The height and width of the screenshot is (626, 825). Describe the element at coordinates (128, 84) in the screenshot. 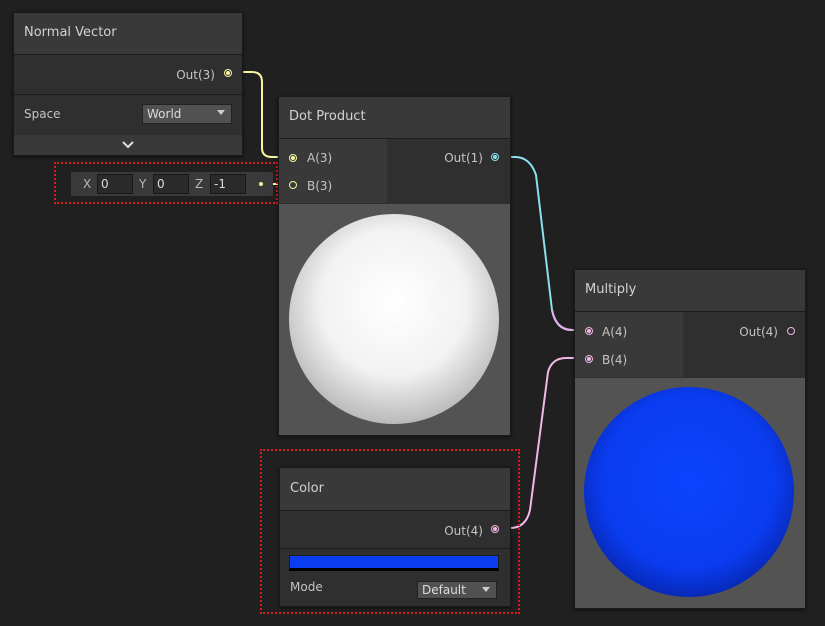

I see `normal-vector-node: Normal Vector Out(3) Space World` at that location.